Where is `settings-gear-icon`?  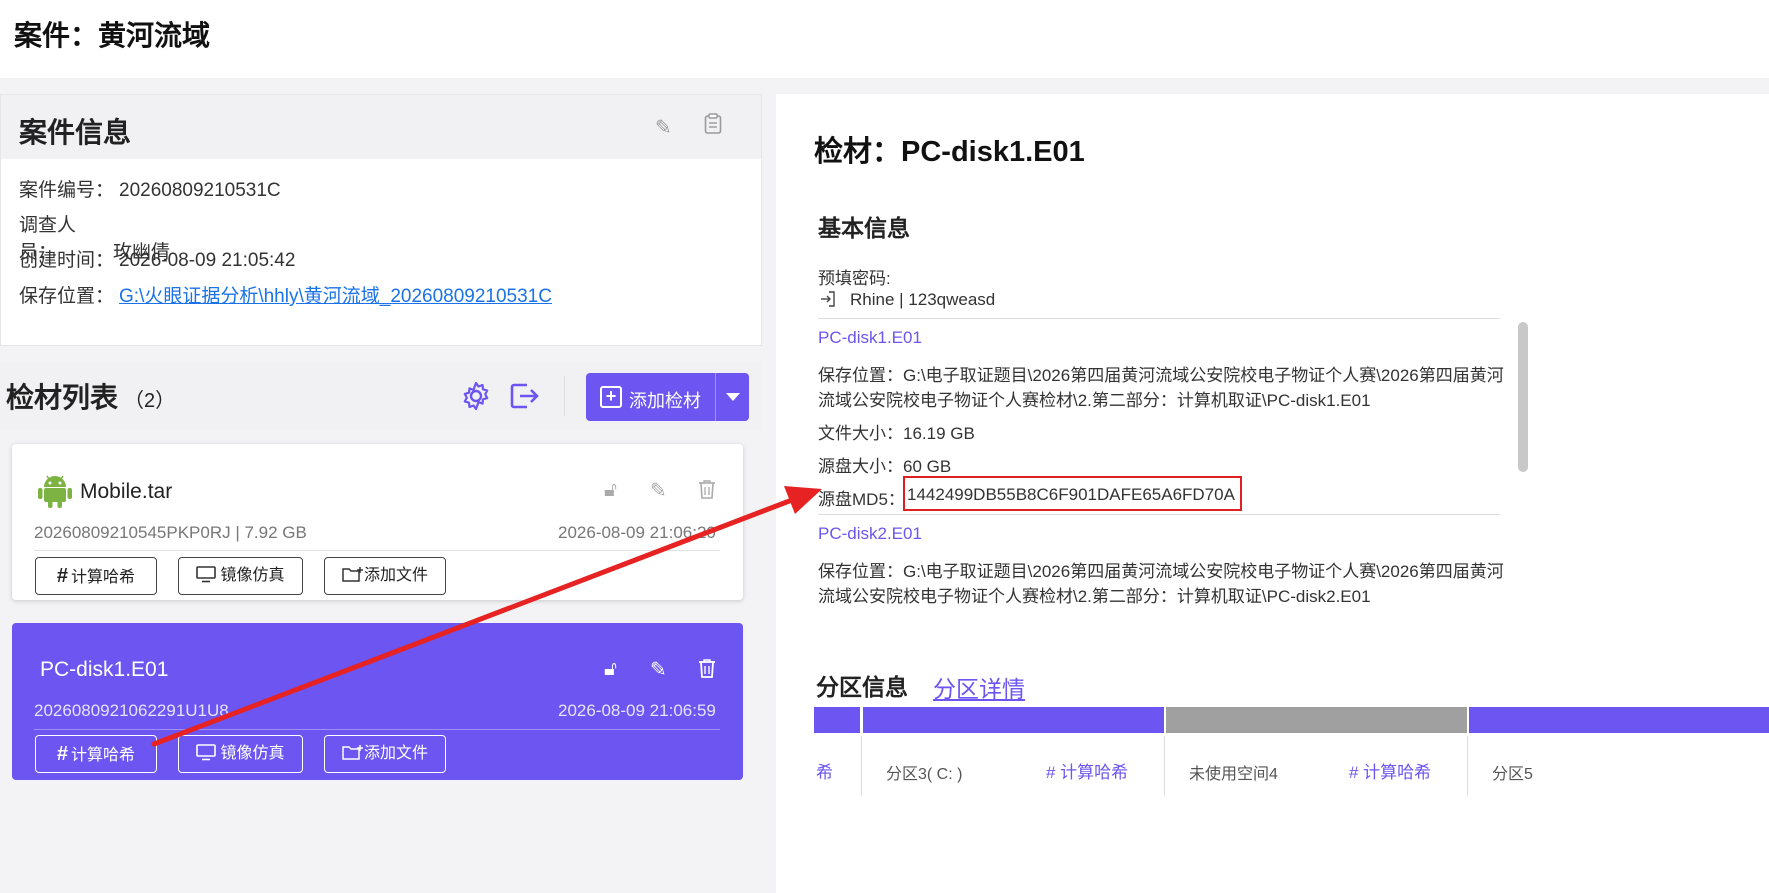
settings-gear-icon is located at coordinates (476, 398).